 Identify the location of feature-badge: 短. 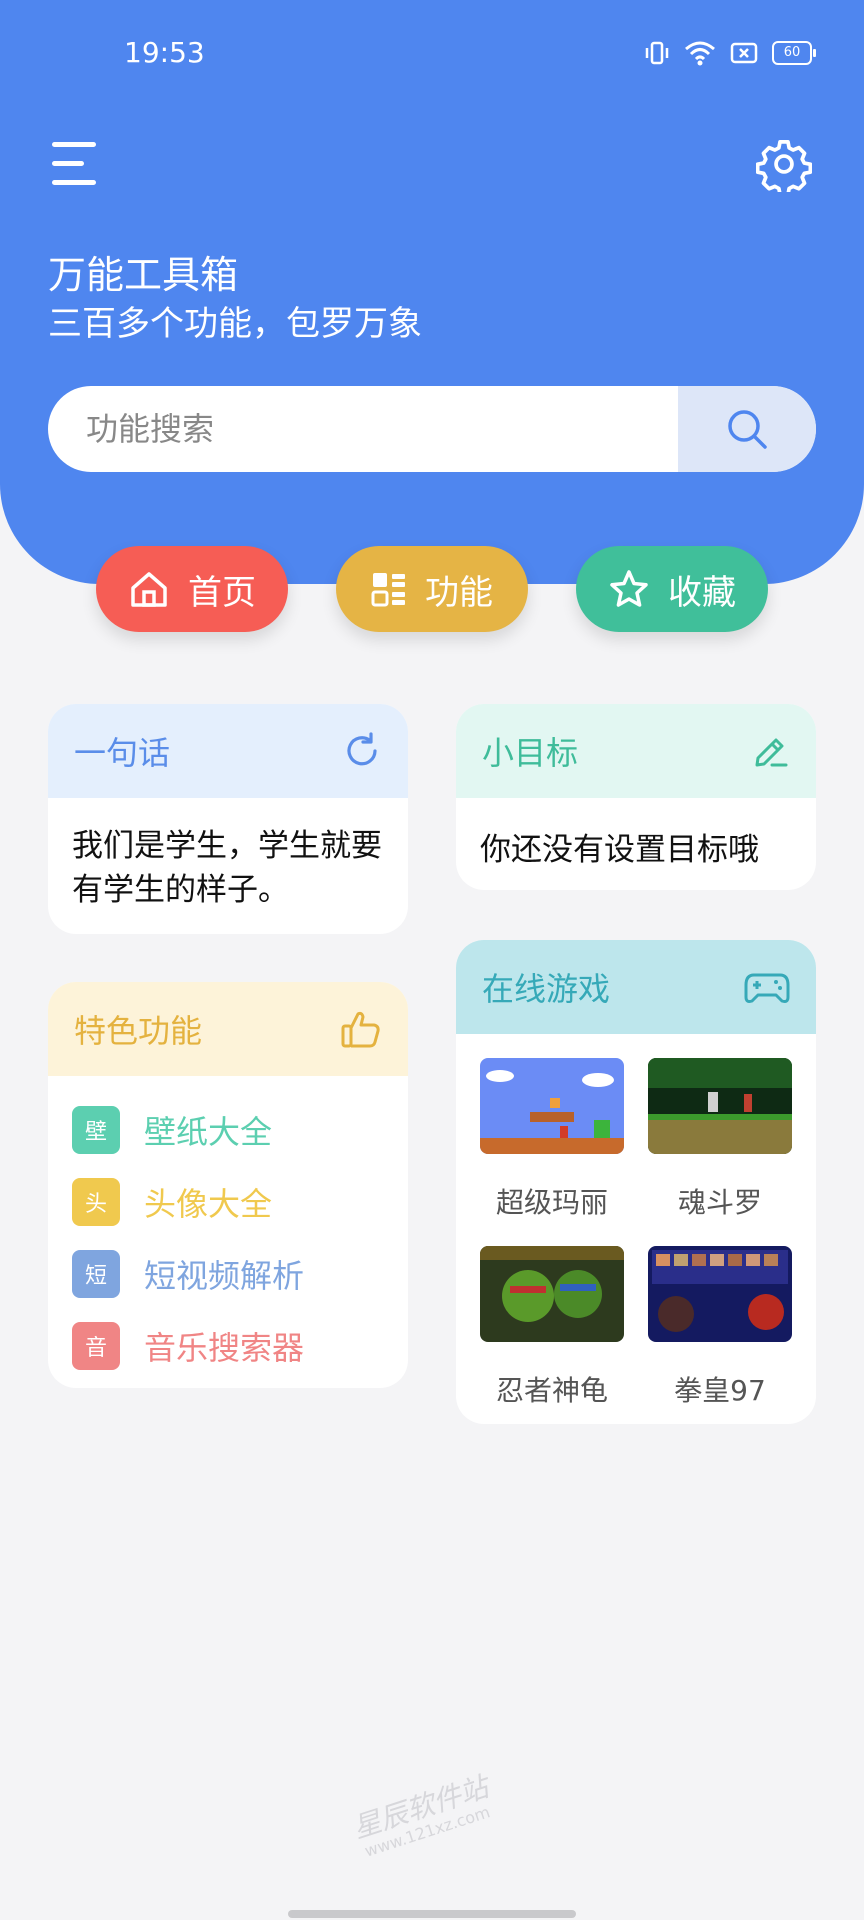
(96, 1274).